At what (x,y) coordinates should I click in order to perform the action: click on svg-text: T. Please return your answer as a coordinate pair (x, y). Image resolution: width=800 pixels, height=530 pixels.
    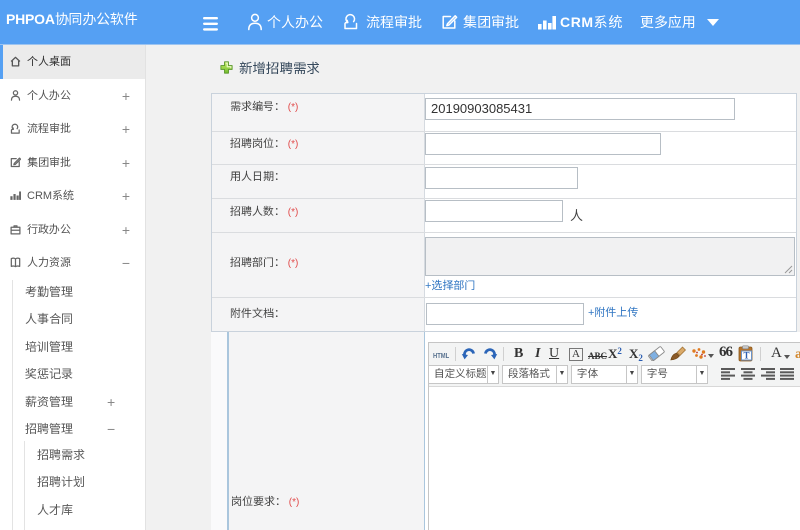
    Looking at the image, I should click on (746, 356).